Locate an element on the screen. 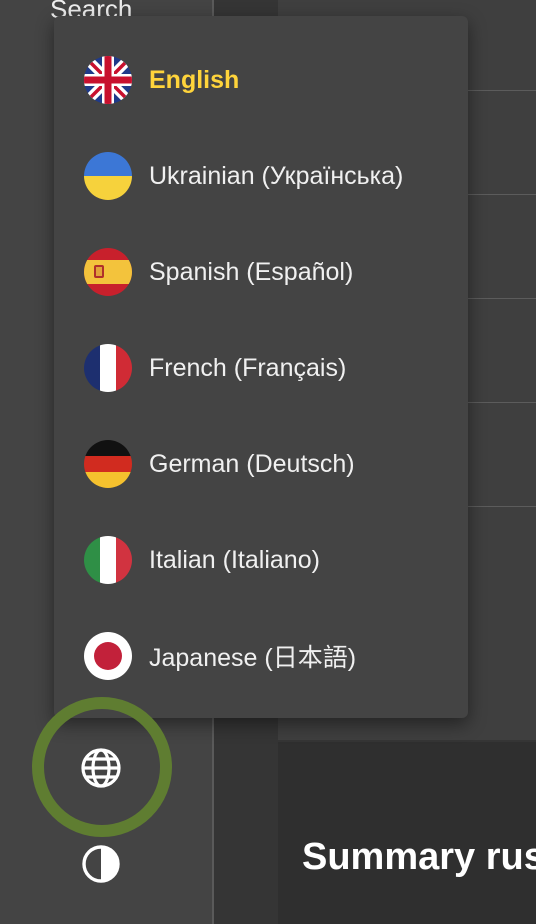 This screenshot has height=924, width=536. globe-icon is located at coordinates (101, 768).